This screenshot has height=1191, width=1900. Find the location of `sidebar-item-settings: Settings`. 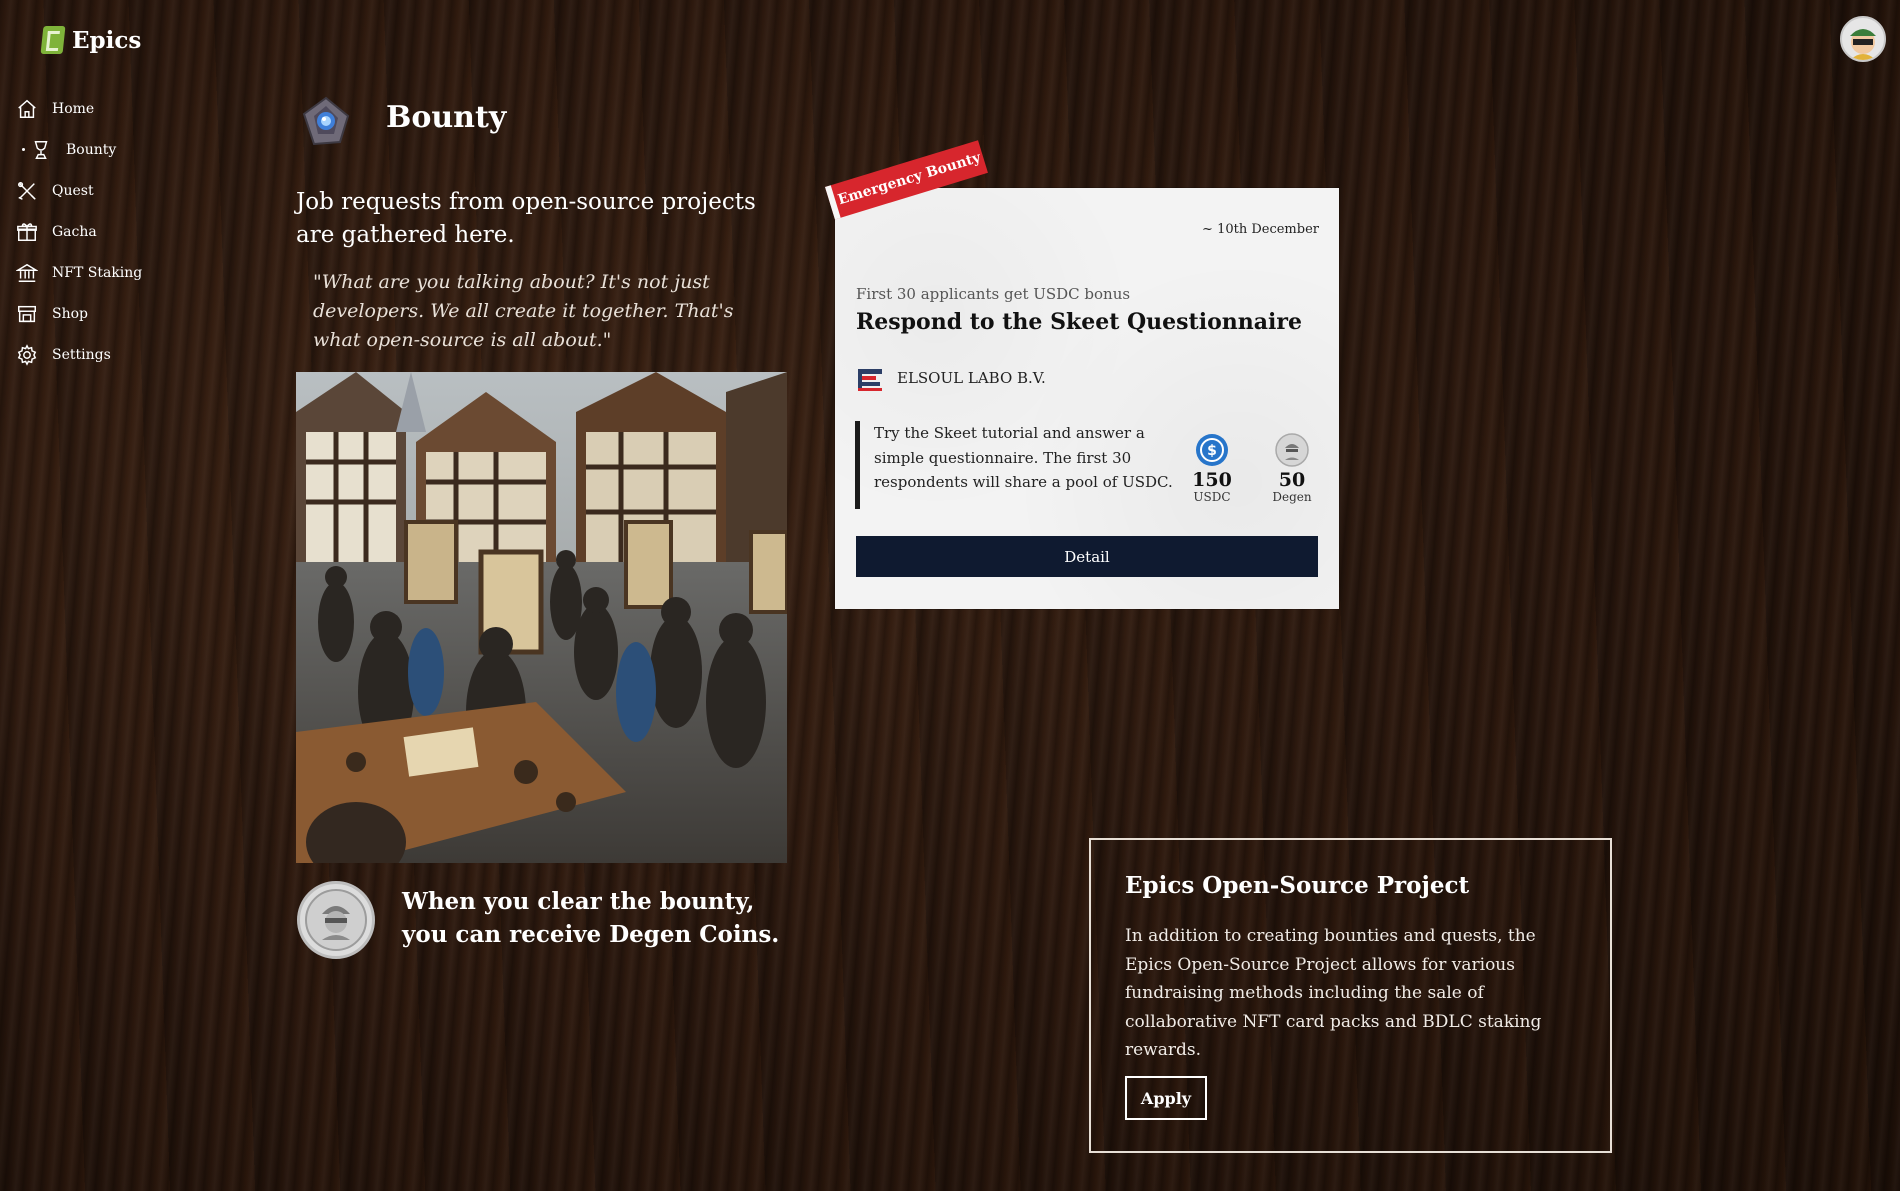

sidebar-item-settings: Settings is located at coordinates (131, 354).